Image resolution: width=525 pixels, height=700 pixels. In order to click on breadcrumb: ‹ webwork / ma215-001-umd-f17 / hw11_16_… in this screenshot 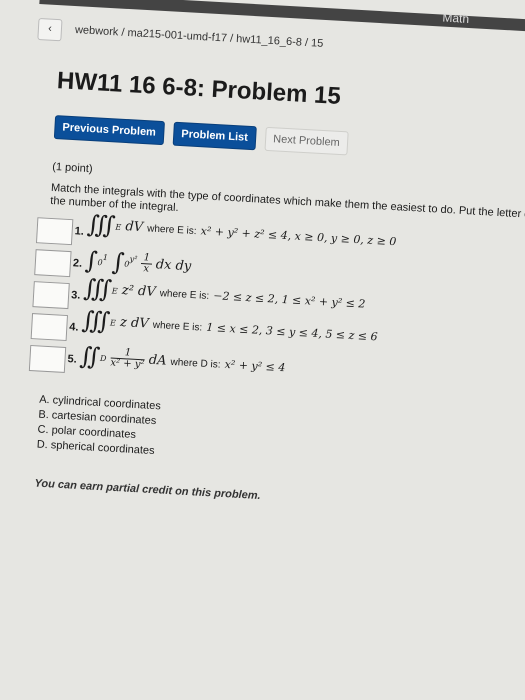, I will do `click(180, 36)`.